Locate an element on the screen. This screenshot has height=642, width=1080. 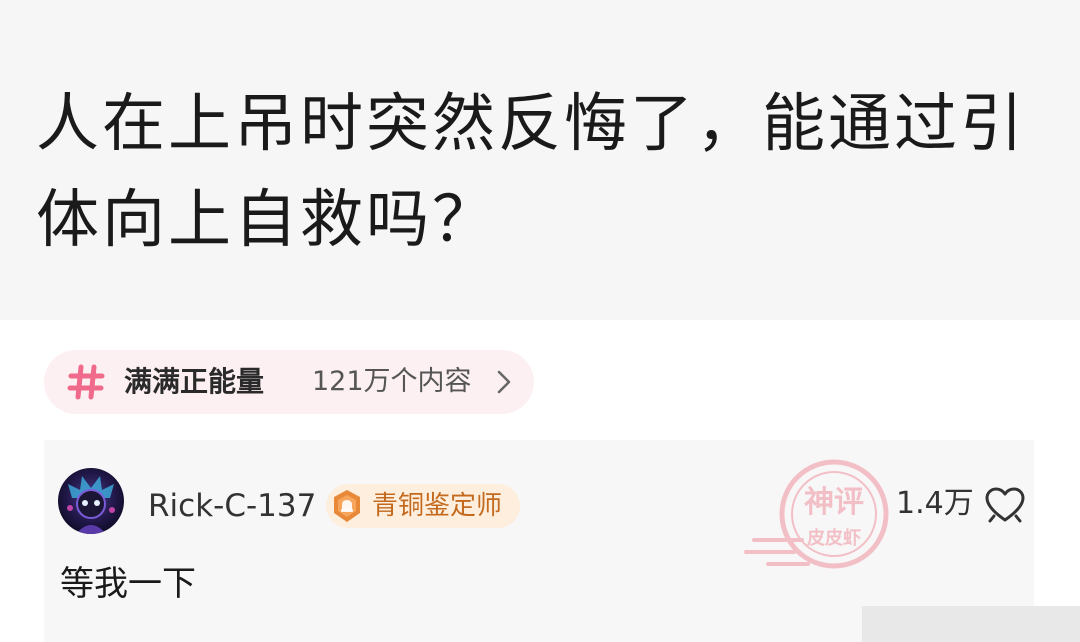
bottom-overlay-bar is located at coordinates (971, 624).